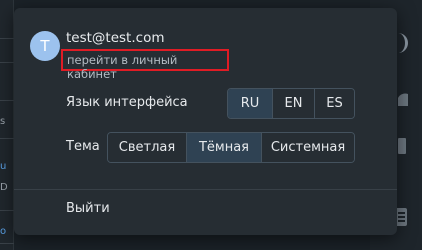 The image size is (422, 250). Describe the element at coordinates (88, 208) in the screenshot. I see `logout-button: Выйти` at that location.